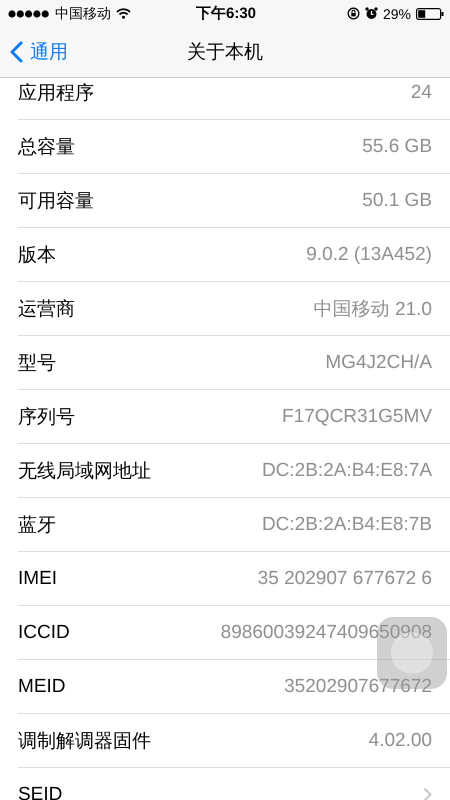 This screenshot has height=800, width=450. Describe the element at coordinates (400, 741) in the screenshot. I see `row-value: 4.02.00` at that location.